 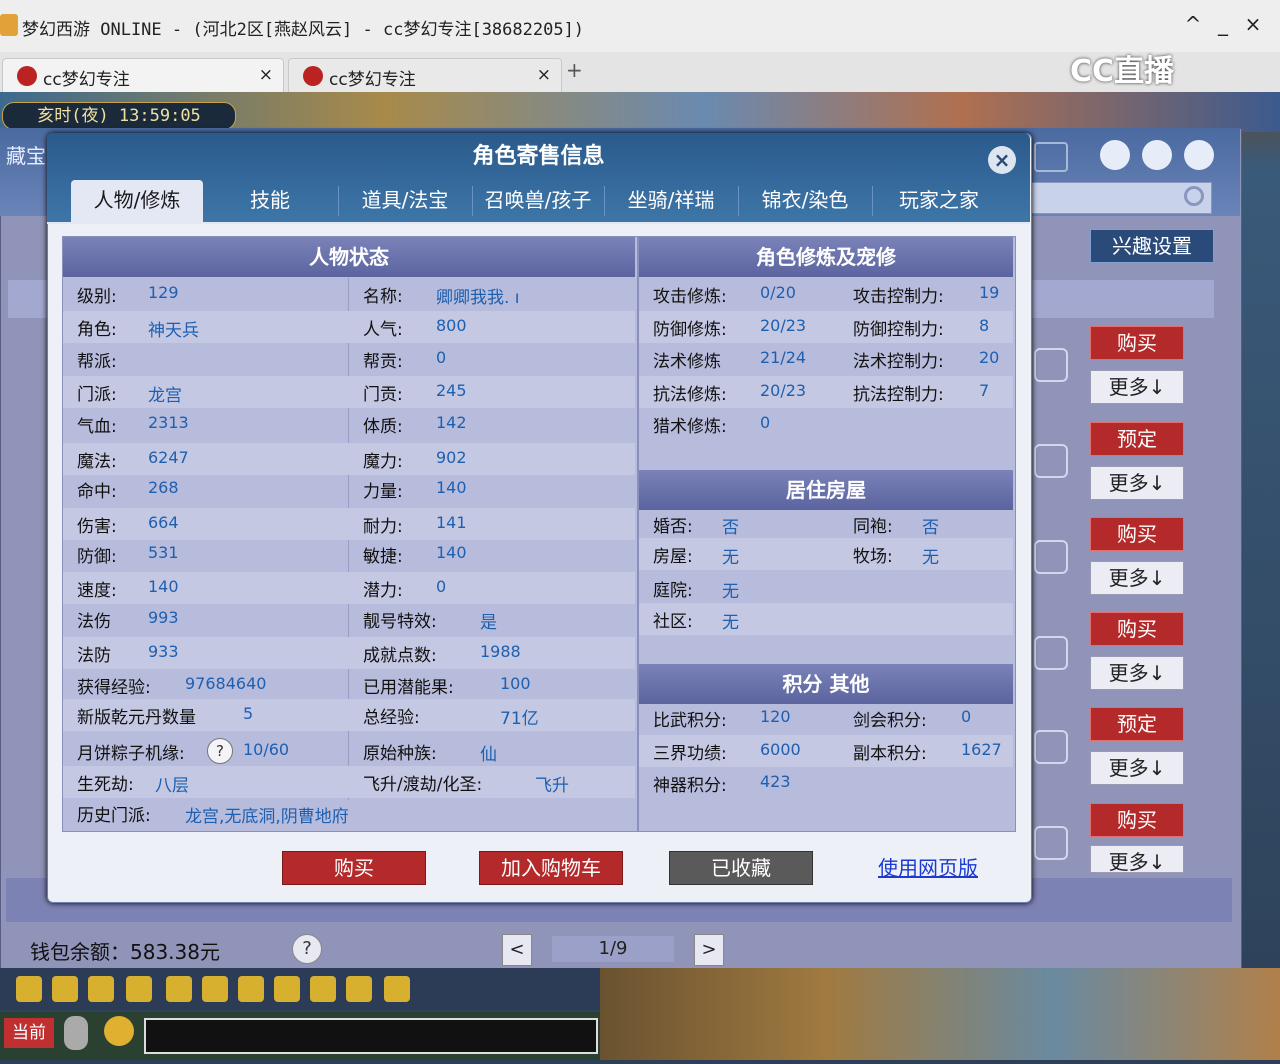 What do you see at coordinates (97, 492) in the screenshot?
I see `status-label: 命中:` at bounding box center [97, 492].